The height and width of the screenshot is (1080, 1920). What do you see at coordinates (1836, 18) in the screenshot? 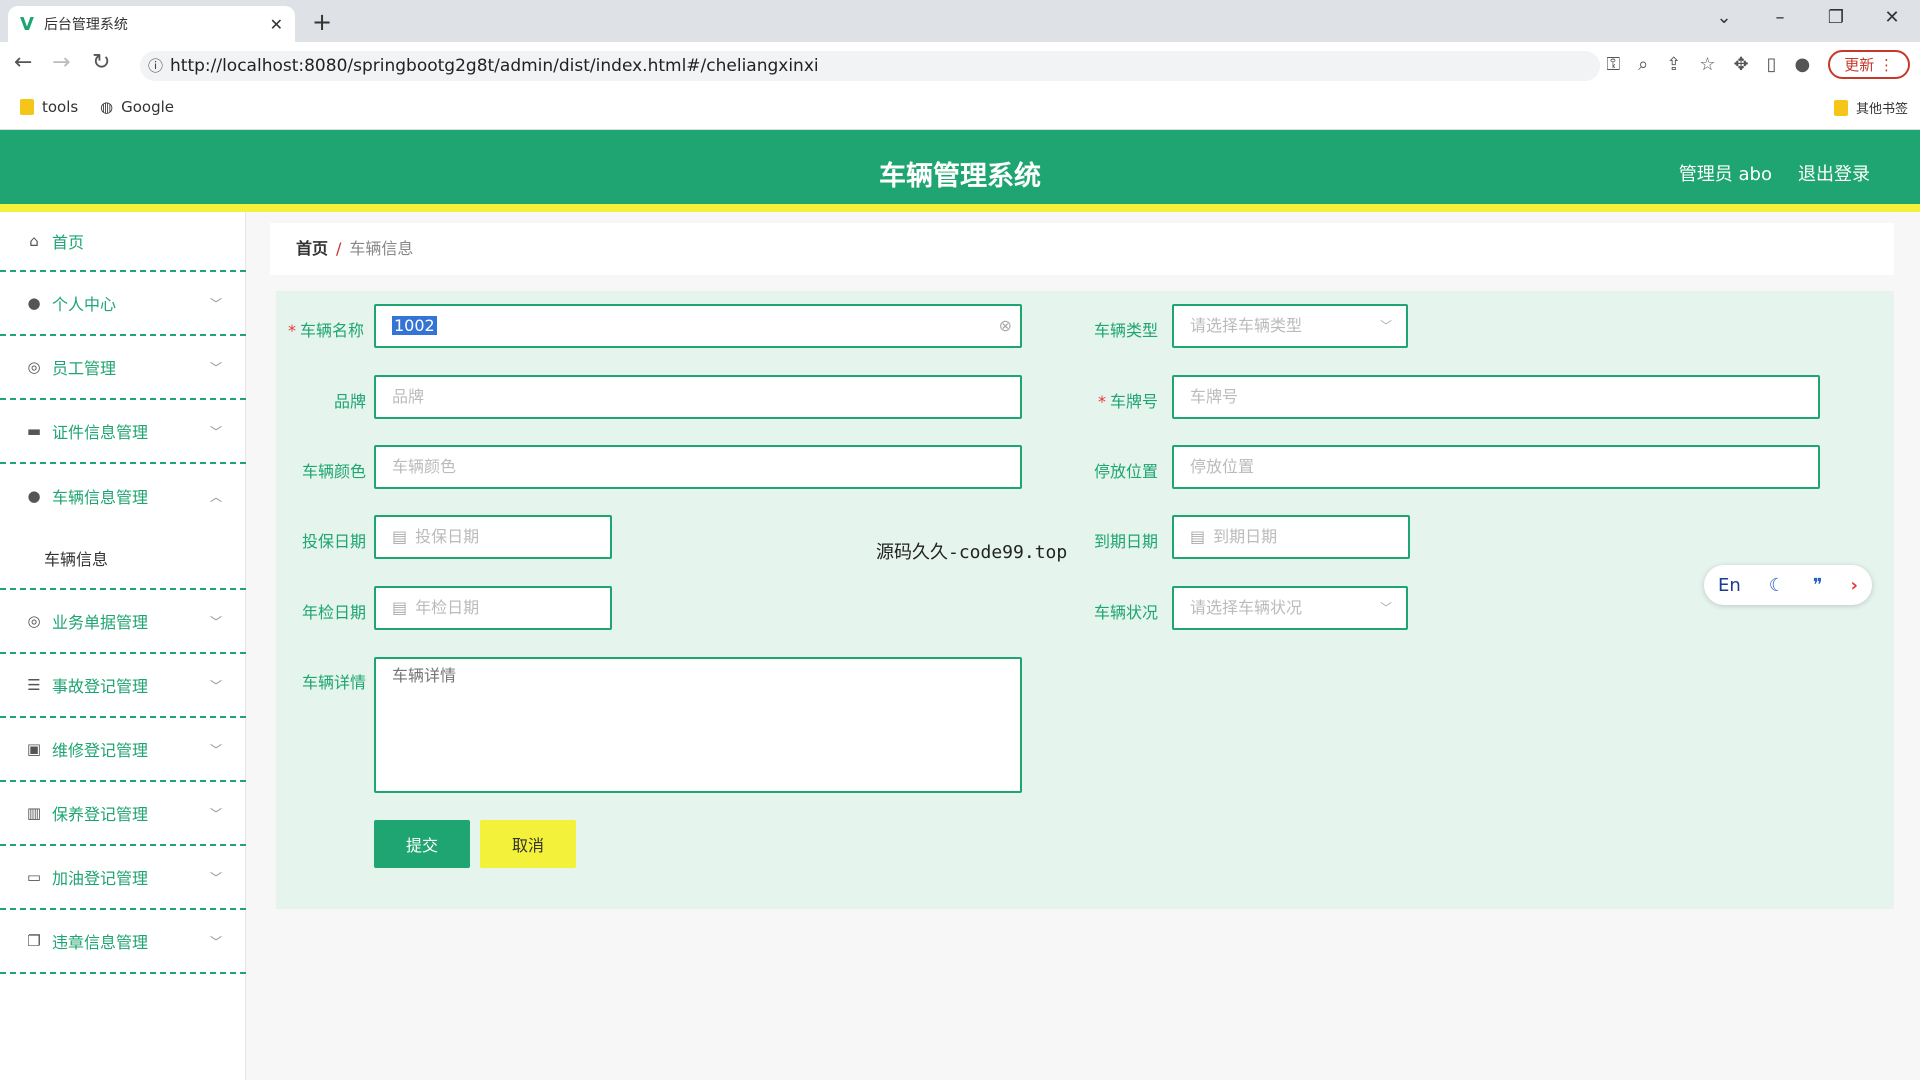
I see `restore-icon: ❐` at bounding box center [1836, 18].